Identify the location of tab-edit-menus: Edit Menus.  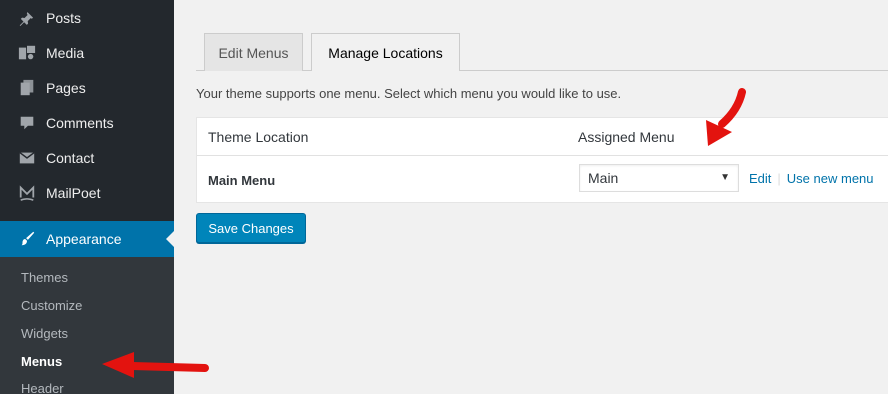
(253, 52).